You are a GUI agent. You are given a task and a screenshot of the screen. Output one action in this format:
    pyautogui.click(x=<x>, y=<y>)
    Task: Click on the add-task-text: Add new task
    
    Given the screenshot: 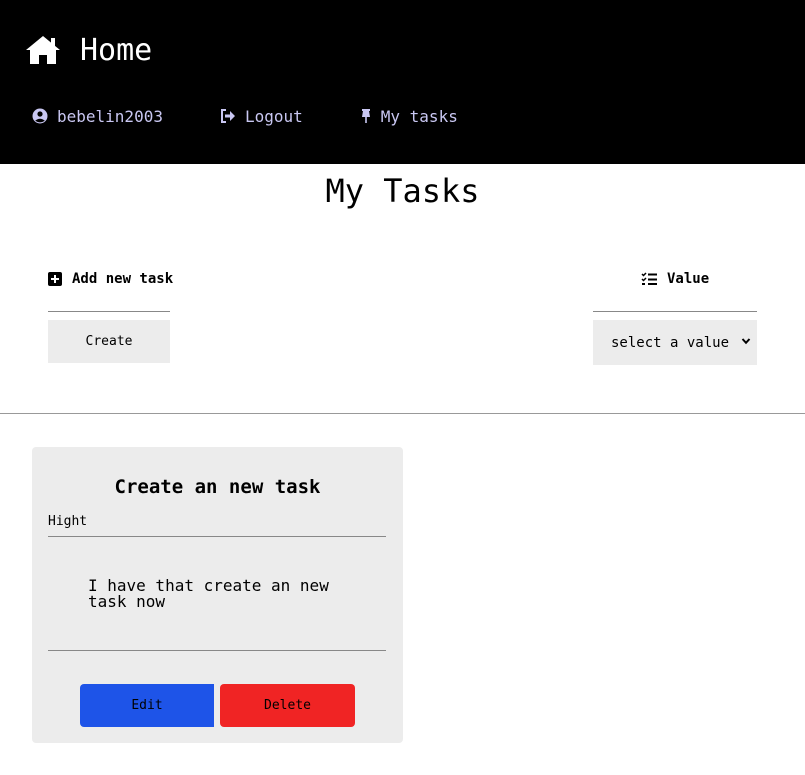 What is the action you would take?
    pyautogui.click(x=123, y=279)
    